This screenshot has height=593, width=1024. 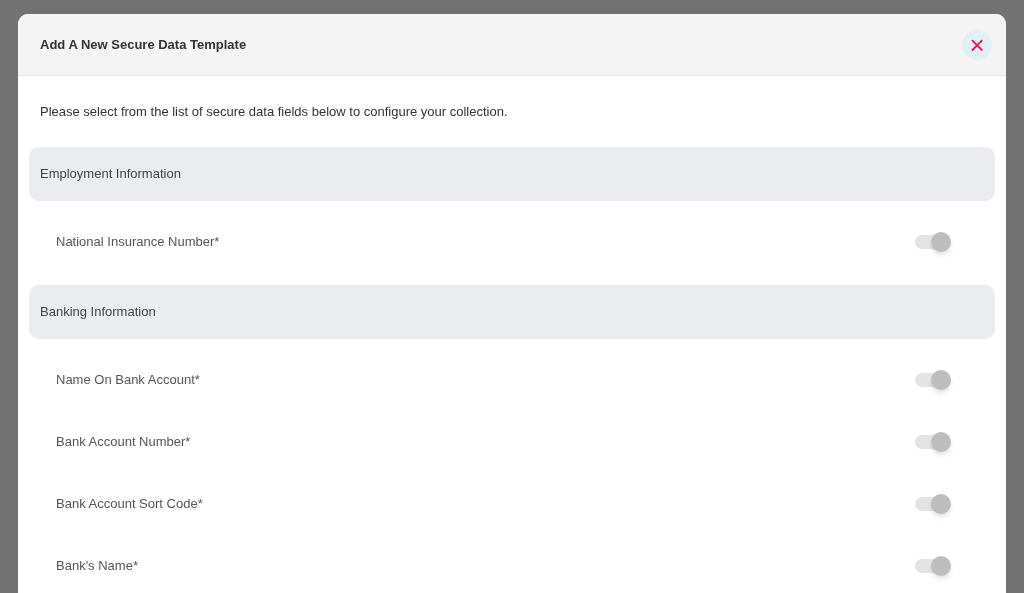 What do you see at coordinates (128, 379) in the screenshot?
I see `field-label: Name On Bank Account*` at bounding box center [128, 379].